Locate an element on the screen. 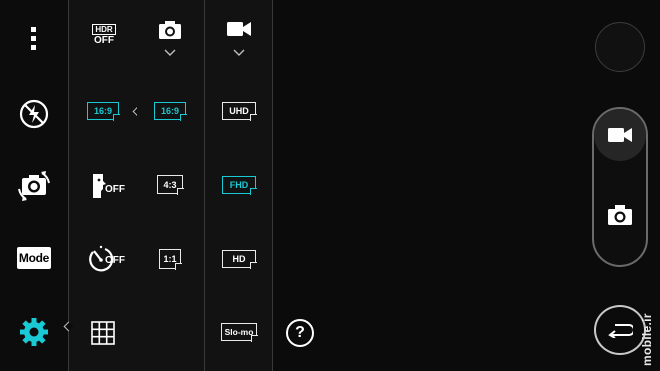 The height and width of the screenshot is (371, 660). video-size-label: Slo-mo is located at coordinates (239, 332).